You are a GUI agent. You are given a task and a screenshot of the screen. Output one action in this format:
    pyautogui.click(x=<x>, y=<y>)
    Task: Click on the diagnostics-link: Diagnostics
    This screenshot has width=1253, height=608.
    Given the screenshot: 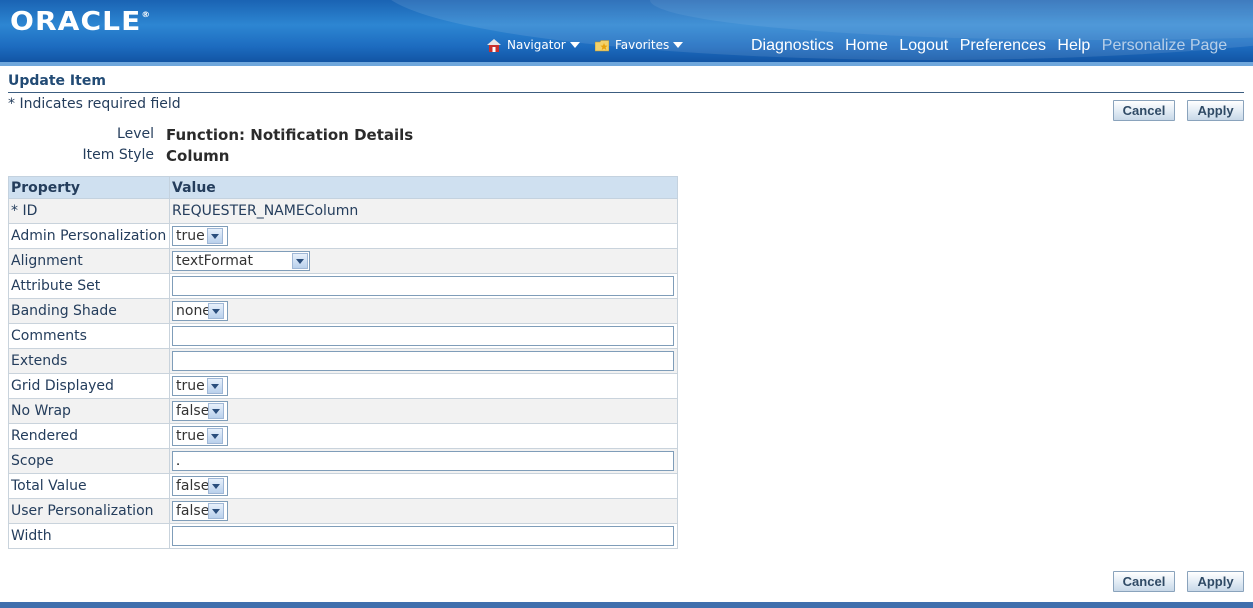 What is the action you would take?
    pyautogui.click(x=792, y=45)
    